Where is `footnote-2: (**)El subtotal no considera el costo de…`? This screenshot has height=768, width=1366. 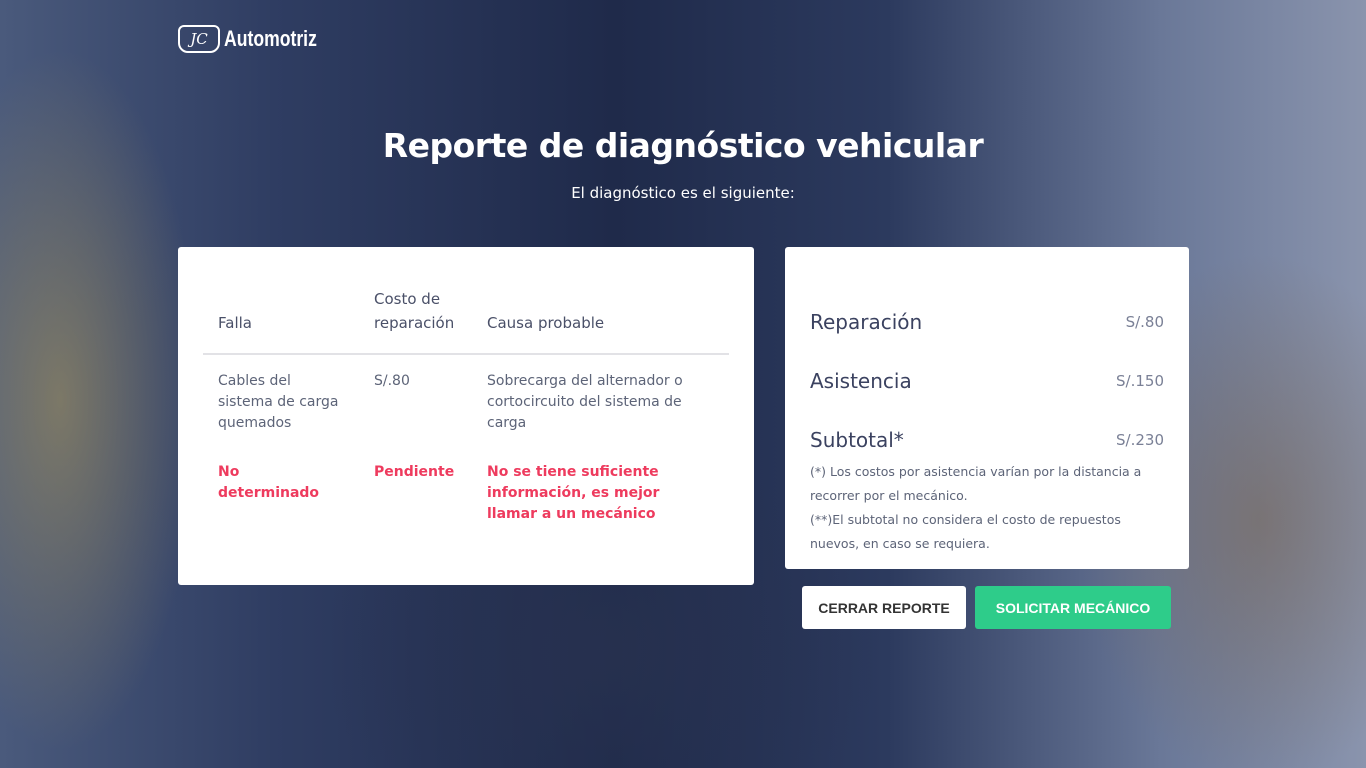 footnote-2: (**)El subtotal no considera el costo de… is located at coordinates (965, 531).